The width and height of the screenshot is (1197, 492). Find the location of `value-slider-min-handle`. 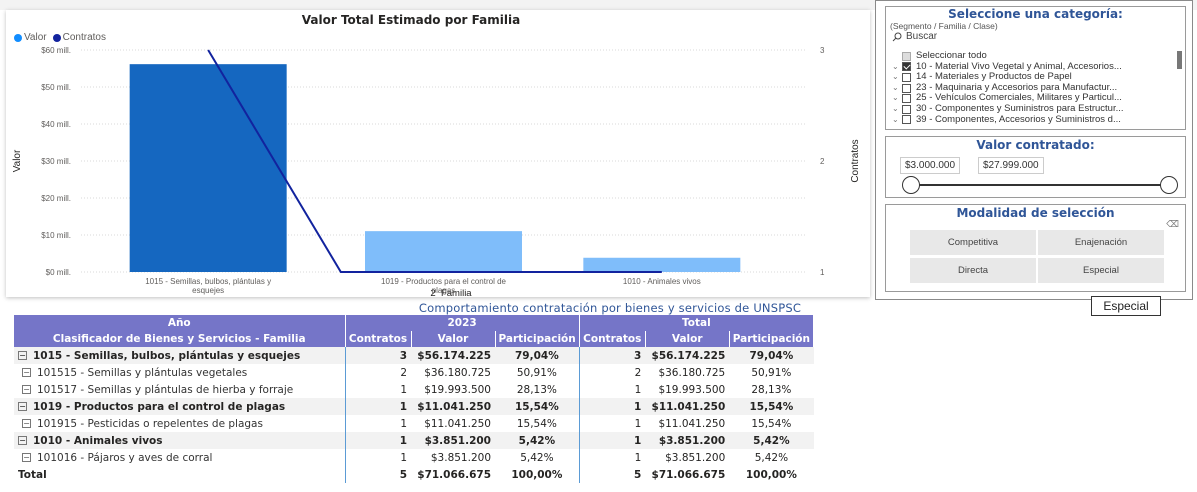

value-slider-min-handle is located at coordinates (911, 185).